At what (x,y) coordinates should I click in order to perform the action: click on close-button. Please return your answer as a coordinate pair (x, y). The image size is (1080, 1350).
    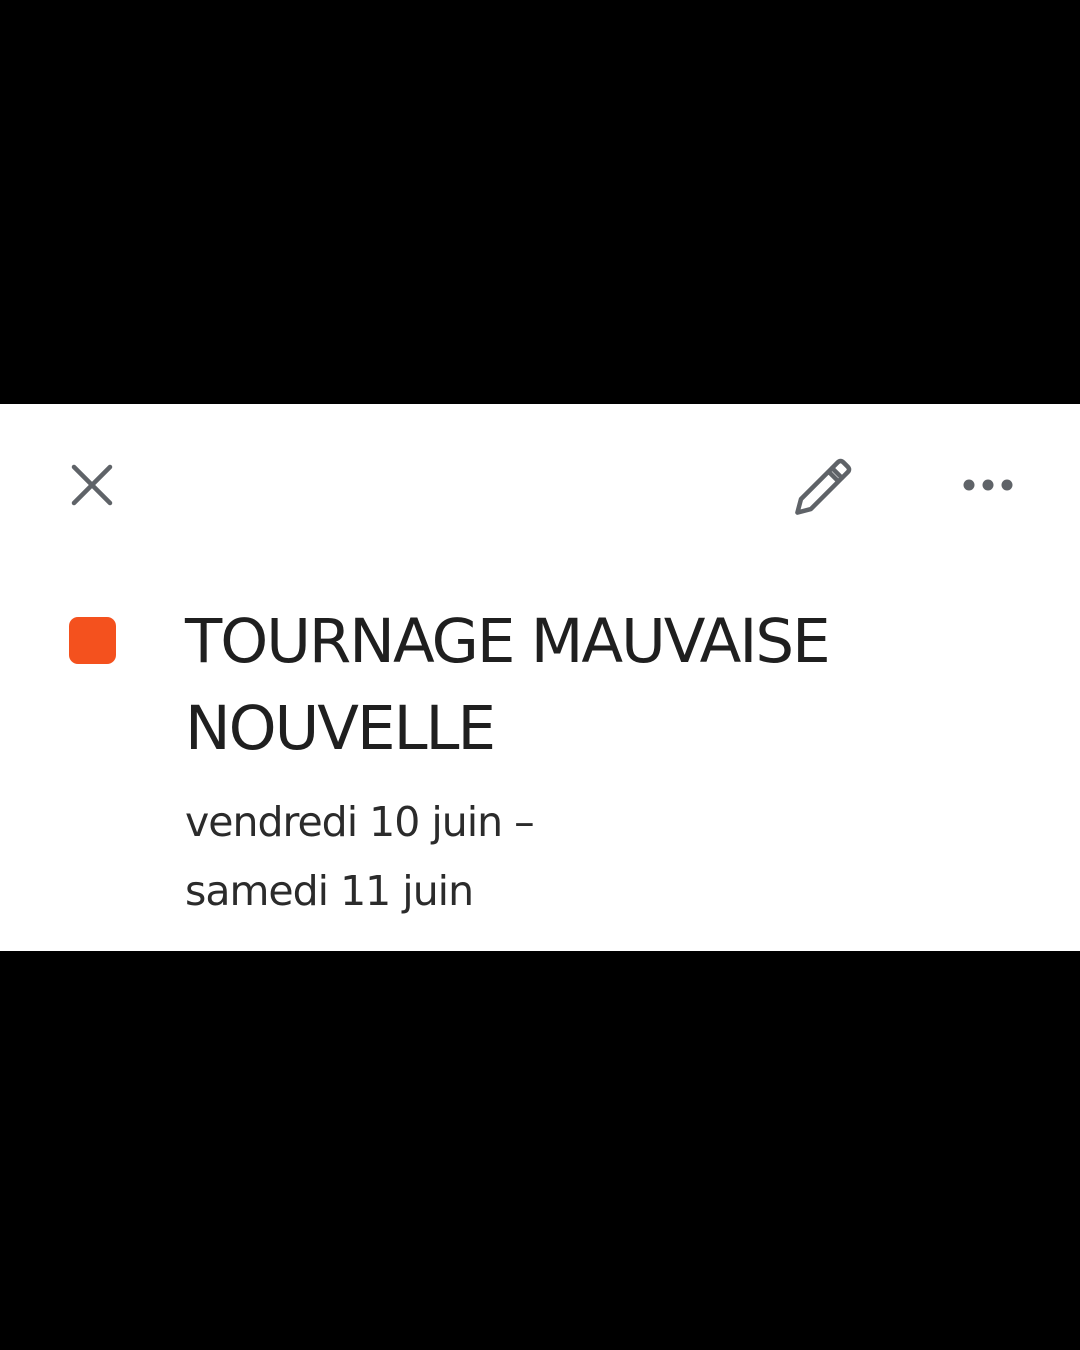
    Looking at the image, I should click on (92, 485).